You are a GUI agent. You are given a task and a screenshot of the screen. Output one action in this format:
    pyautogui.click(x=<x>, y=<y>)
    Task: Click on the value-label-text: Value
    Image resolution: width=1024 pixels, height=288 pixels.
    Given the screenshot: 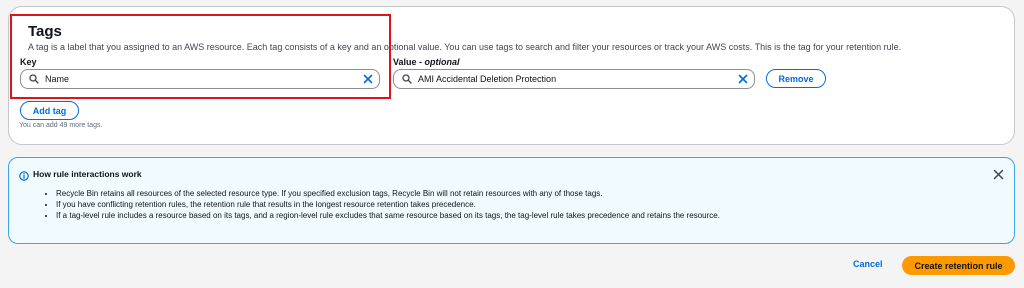 What is the action you would take?
    pyautogui.click(x=405, y=62)
    